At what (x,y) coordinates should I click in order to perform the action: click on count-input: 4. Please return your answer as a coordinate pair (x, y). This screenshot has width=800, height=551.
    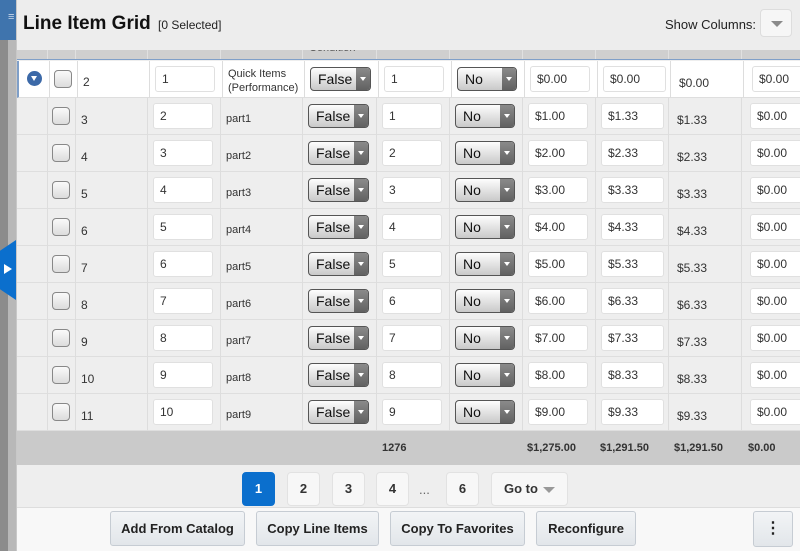
    Looking at the image, I should click on (412, 227).